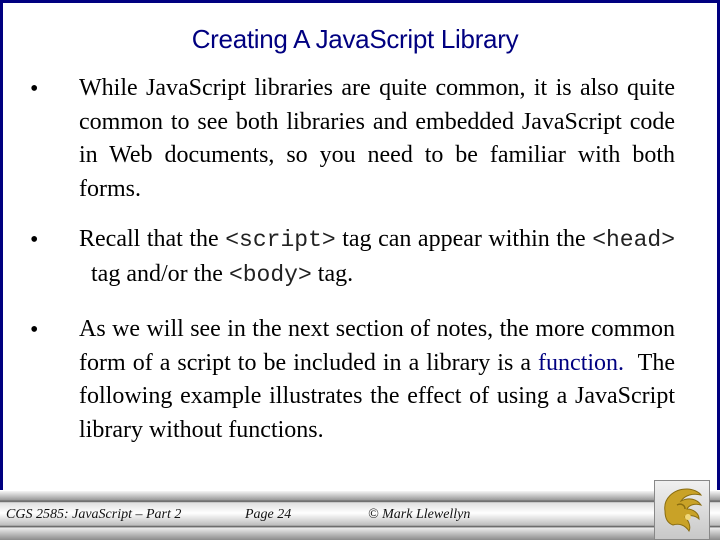  I want to click on text-run: tag., so click(332, 273).